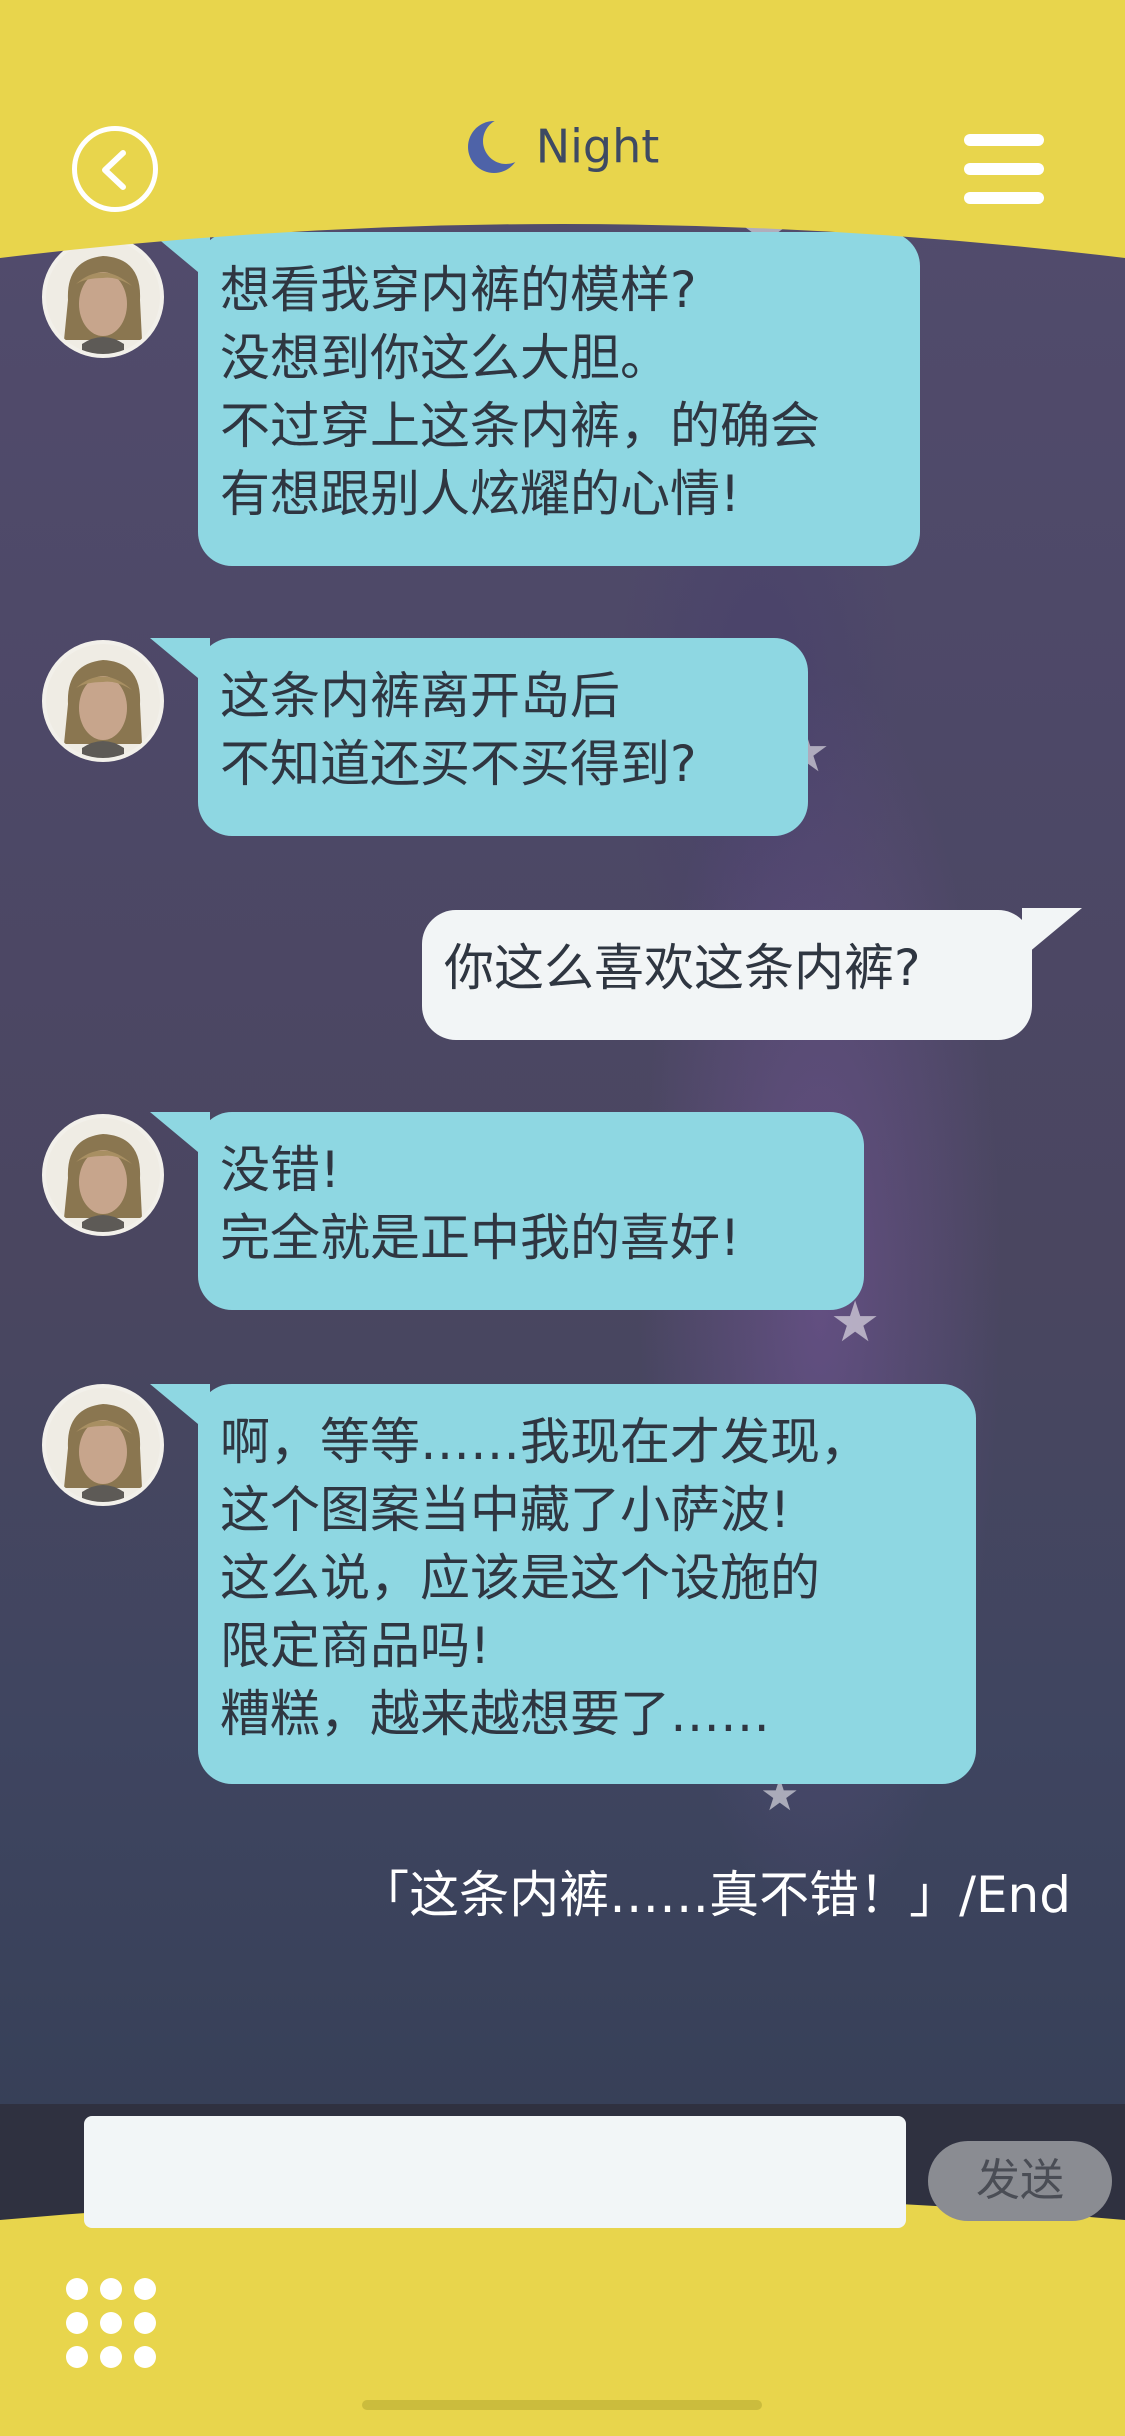  Describe the element at coordinates (727, 975) in the screenshot. I see `message-bubble: 你这么喜欢这条内裤?` at that location.